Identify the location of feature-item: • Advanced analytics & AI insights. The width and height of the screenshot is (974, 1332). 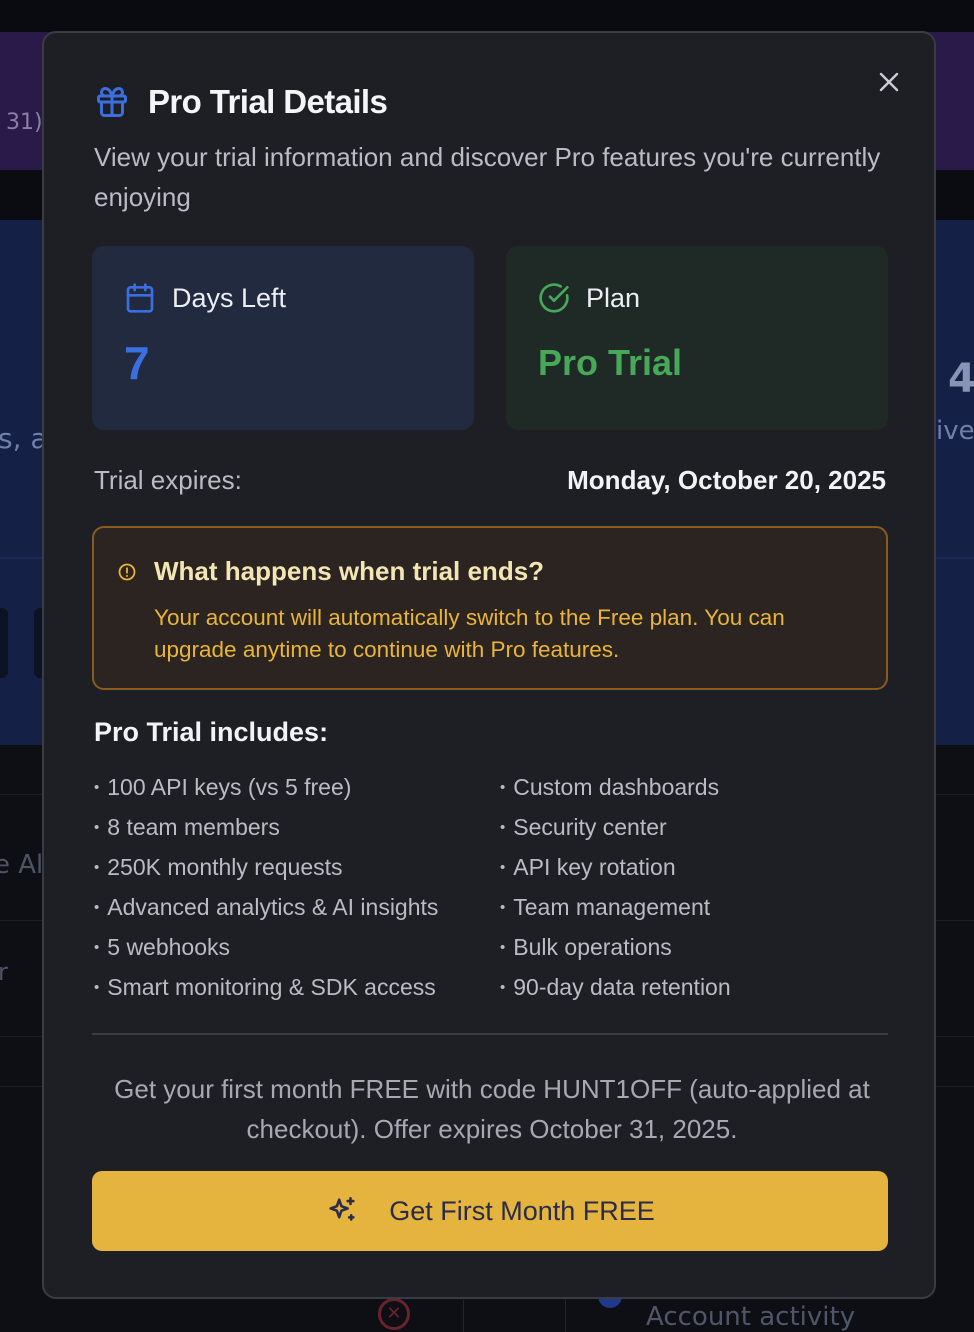
(266, 907).